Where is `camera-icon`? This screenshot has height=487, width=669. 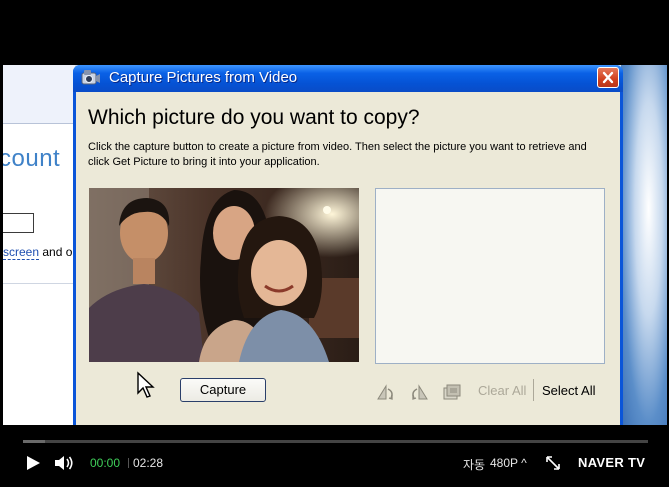
camera-icon is located at coordinates (90, 77).